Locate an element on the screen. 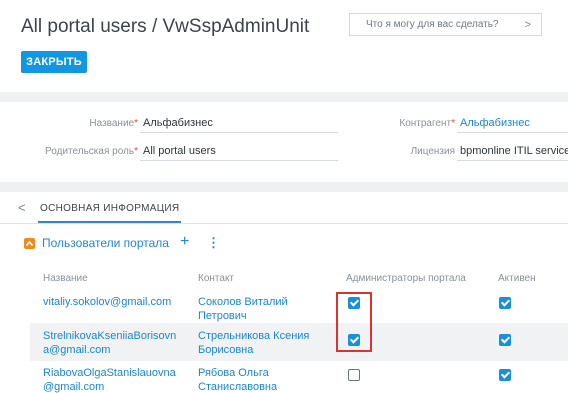 The height and width of the screenshot is (393, 568). contact-link: Рябова Ольга Станиславовна is located at coordinates (237, 379).